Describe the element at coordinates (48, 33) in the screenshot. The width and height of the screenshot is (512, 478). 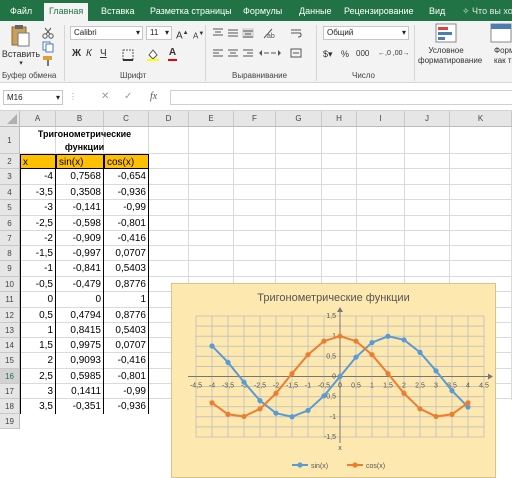
I see `cut-icon` at that location.